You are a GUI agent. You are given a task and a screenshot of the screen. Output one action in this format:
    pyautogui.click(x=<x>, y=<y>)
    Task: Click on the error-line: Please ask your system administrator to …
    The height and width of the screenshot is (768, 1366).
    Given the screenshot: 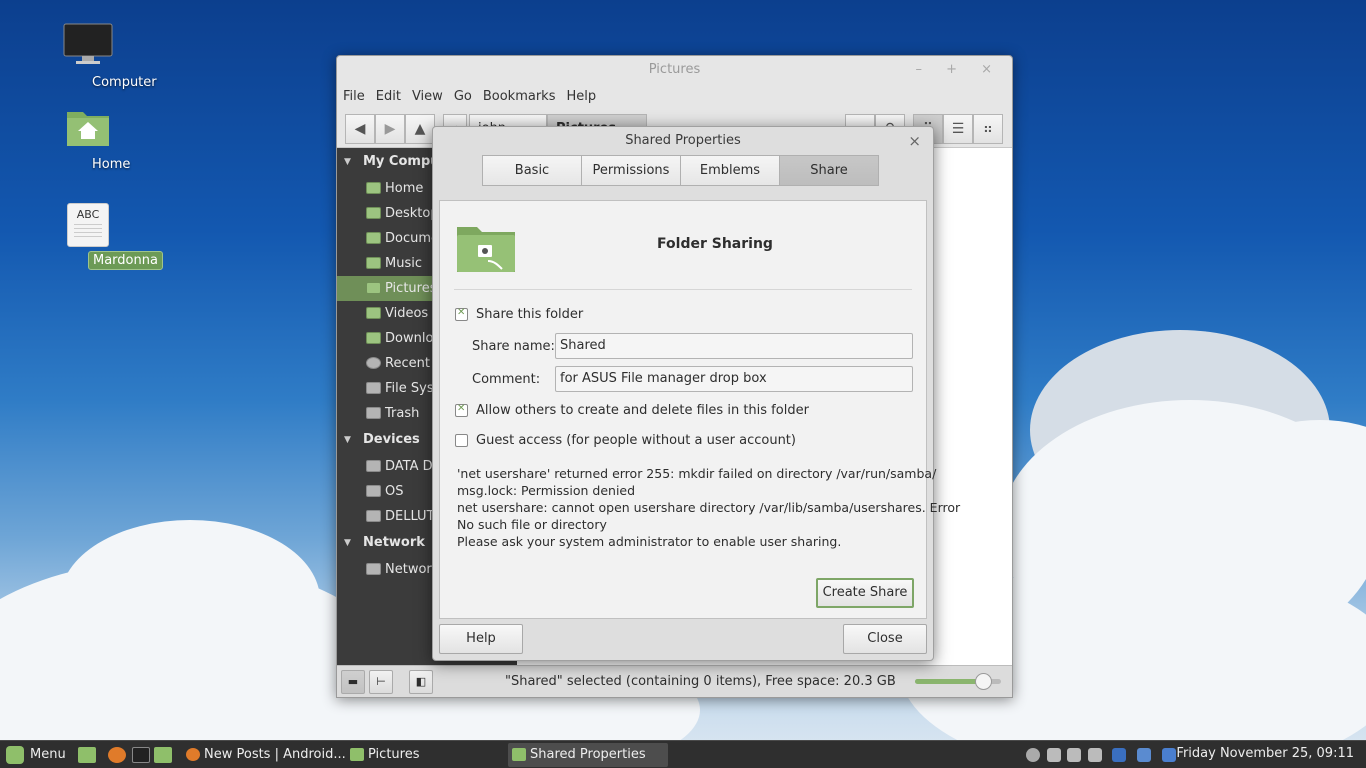 What is the action you would take?
    pyautogui.click(x=649, y=541)
    